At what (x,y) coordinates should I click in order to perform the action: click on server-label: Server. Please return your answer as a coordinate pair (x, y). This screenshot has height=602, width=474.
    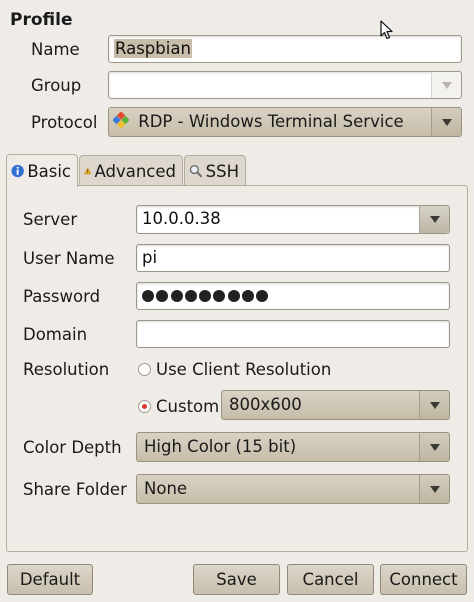
    Looking at the image, I should click on (50, 219).